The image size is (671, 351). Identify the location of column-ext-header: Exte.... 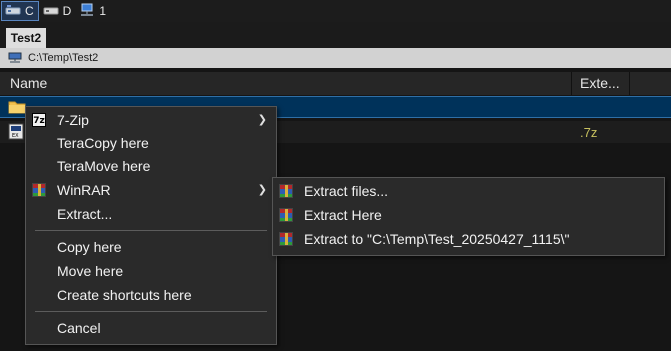
(600, 83).